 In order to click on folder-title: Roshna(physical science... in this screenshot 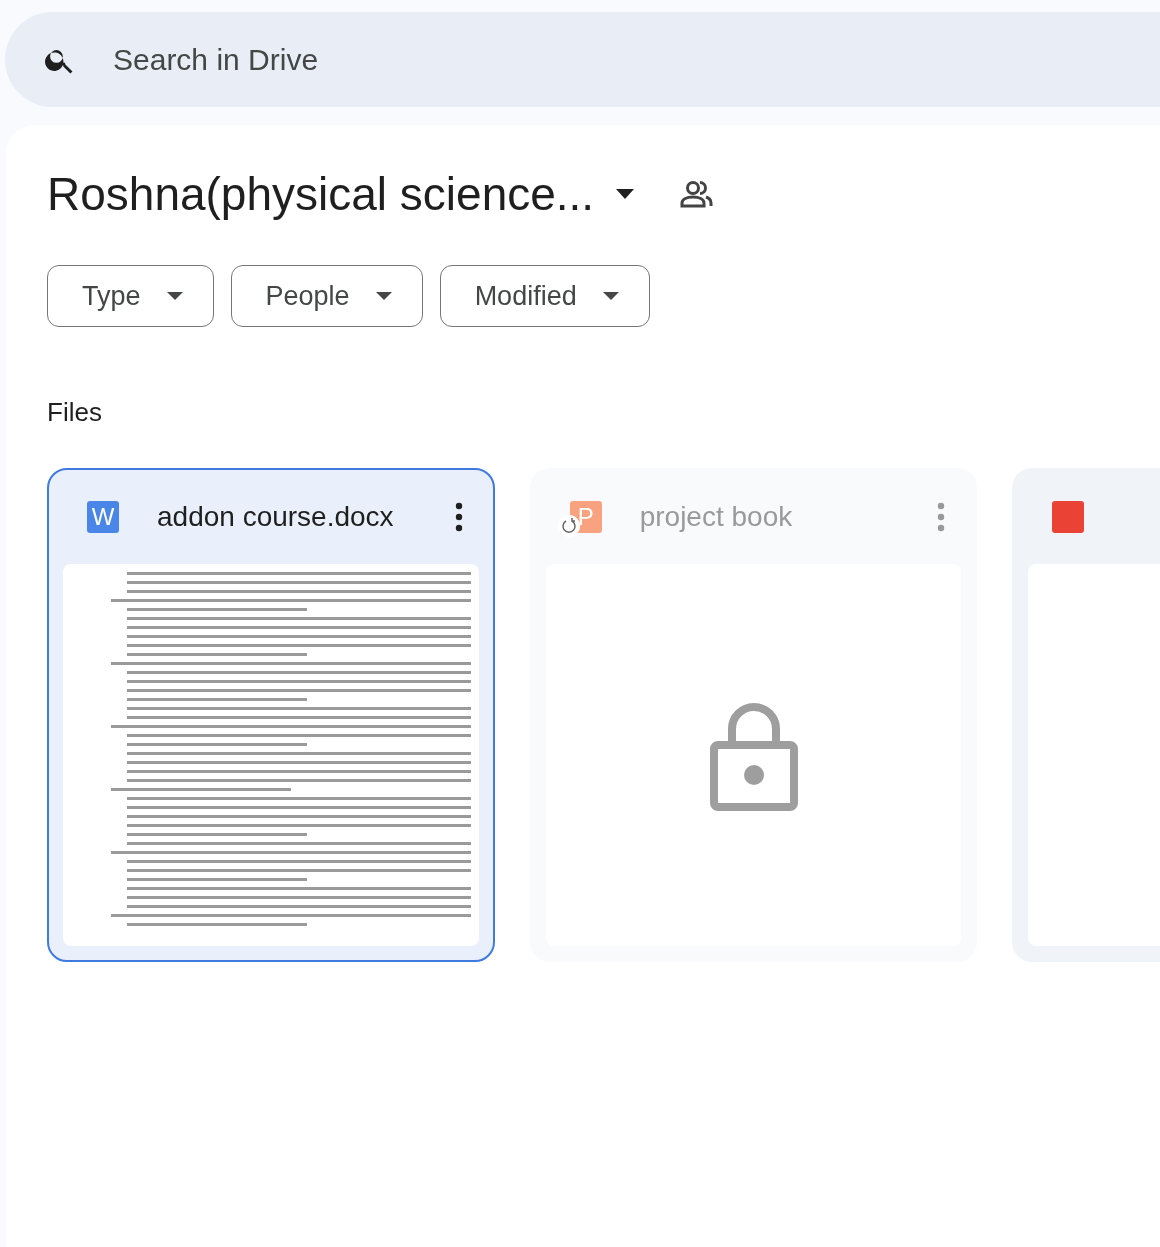, I will do `click(321, 194)`.